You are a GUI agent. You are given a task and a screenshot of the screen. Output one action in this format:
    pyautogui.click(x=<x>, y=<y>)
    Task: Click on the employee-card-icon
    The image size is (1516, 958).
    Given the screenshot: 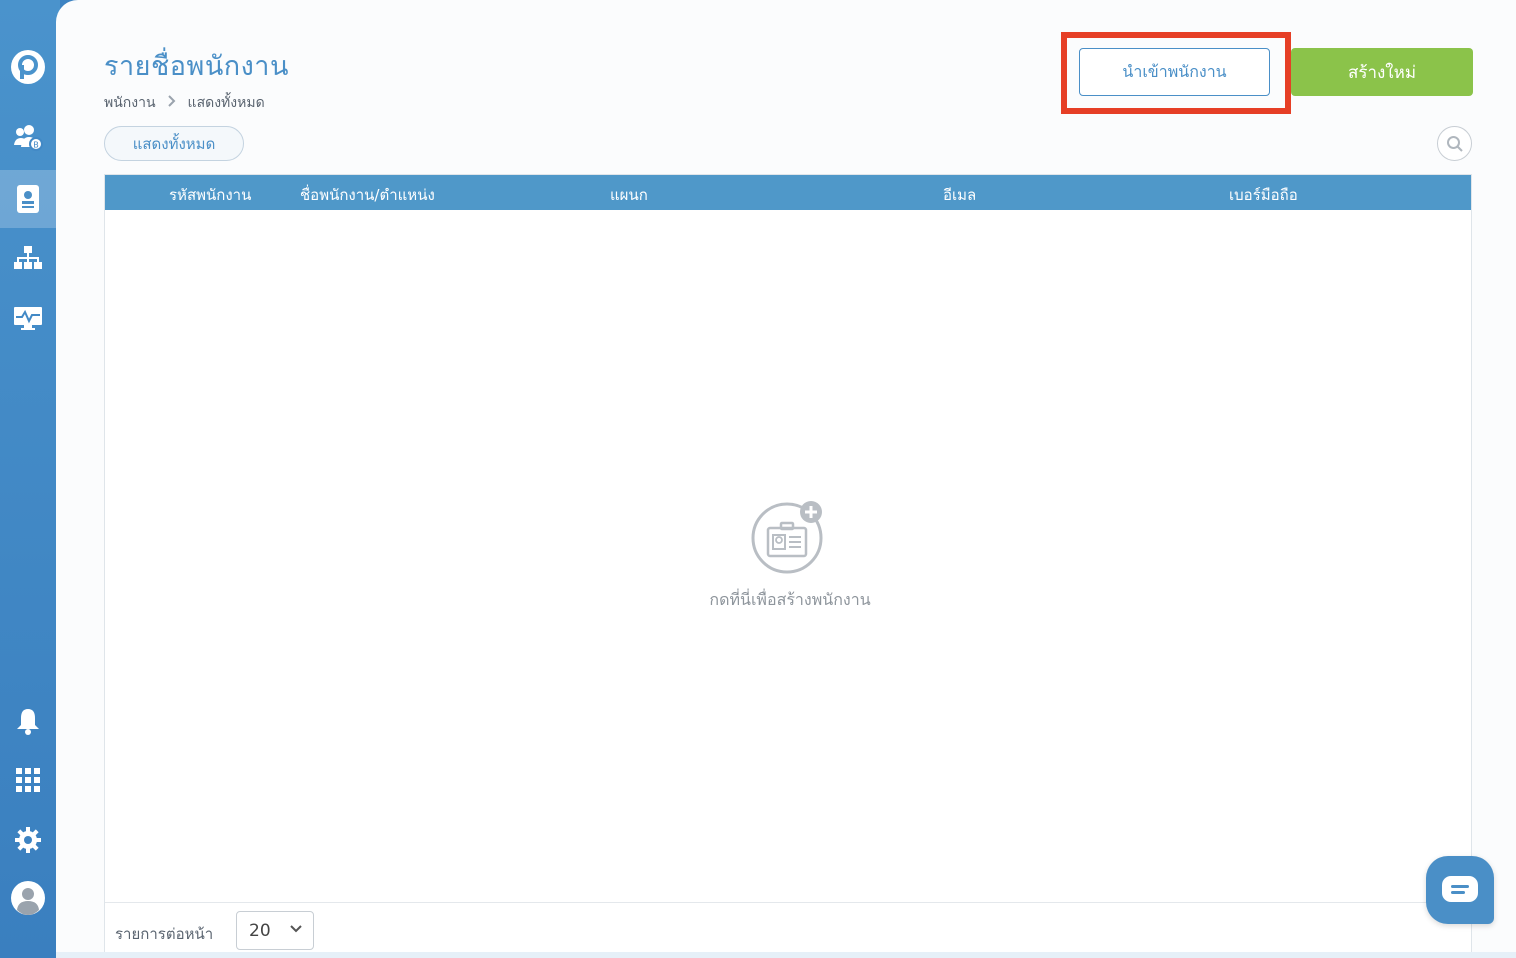 What is the action you would take?
    pyautogui.click(x=28, y=199)
    